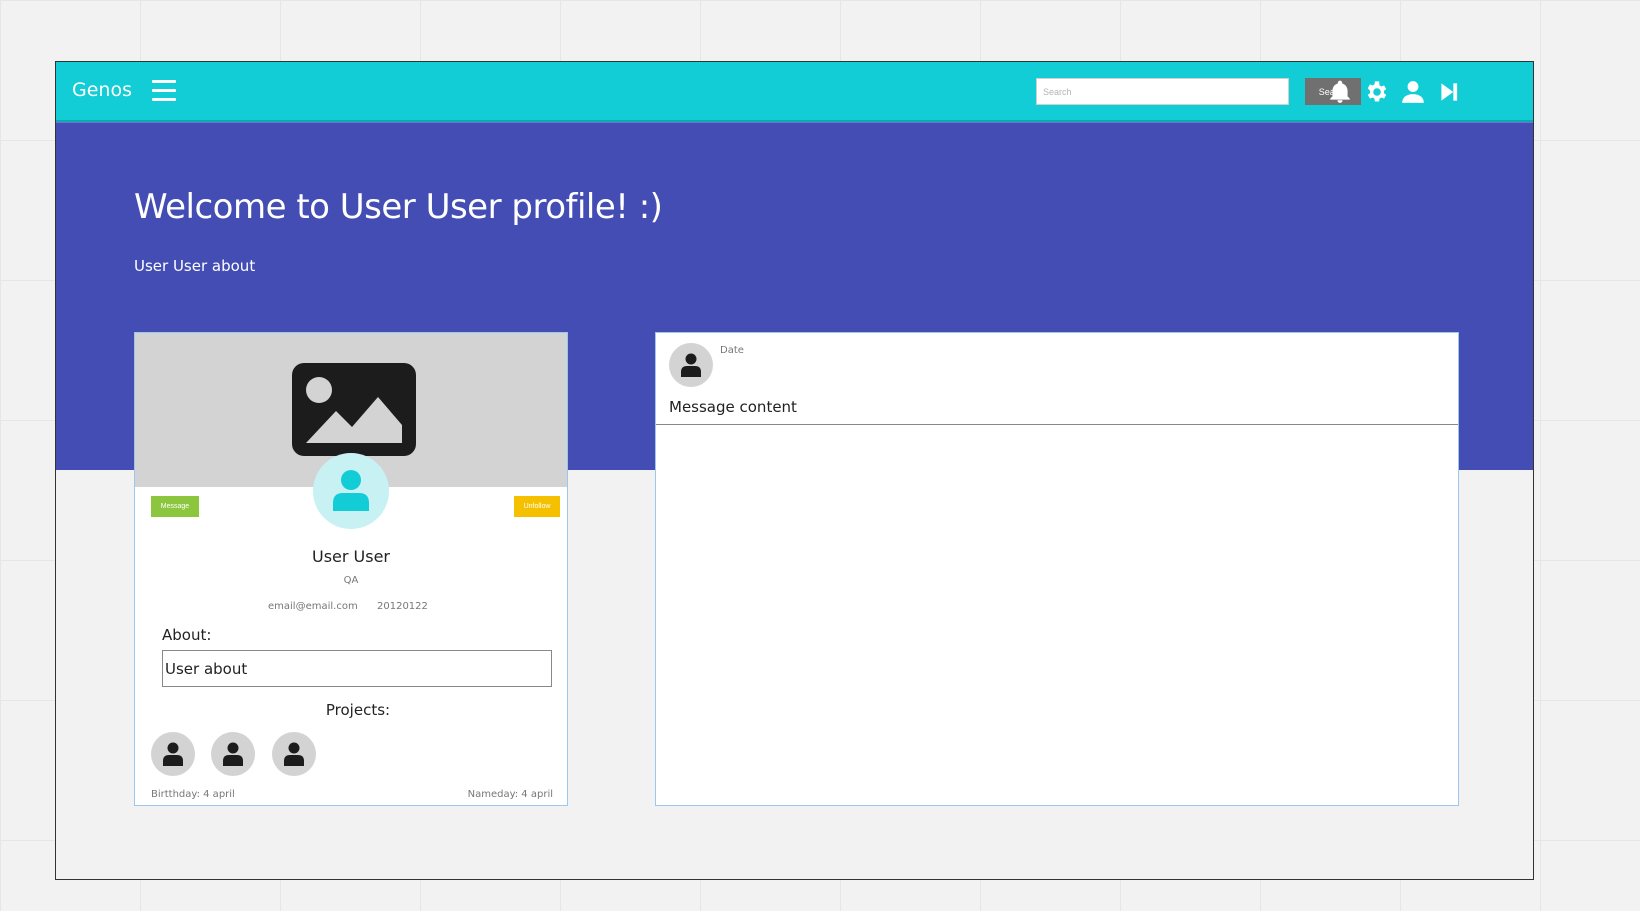  I want to click on skip-forward-icon, so click(1449, 92).